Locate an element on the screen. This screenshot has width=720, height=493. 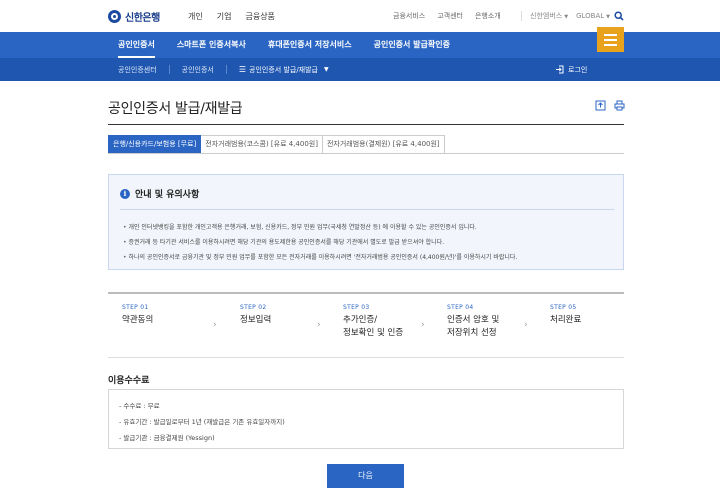
util-customer-center: 고객센터 is located at coordinates (450, 16).